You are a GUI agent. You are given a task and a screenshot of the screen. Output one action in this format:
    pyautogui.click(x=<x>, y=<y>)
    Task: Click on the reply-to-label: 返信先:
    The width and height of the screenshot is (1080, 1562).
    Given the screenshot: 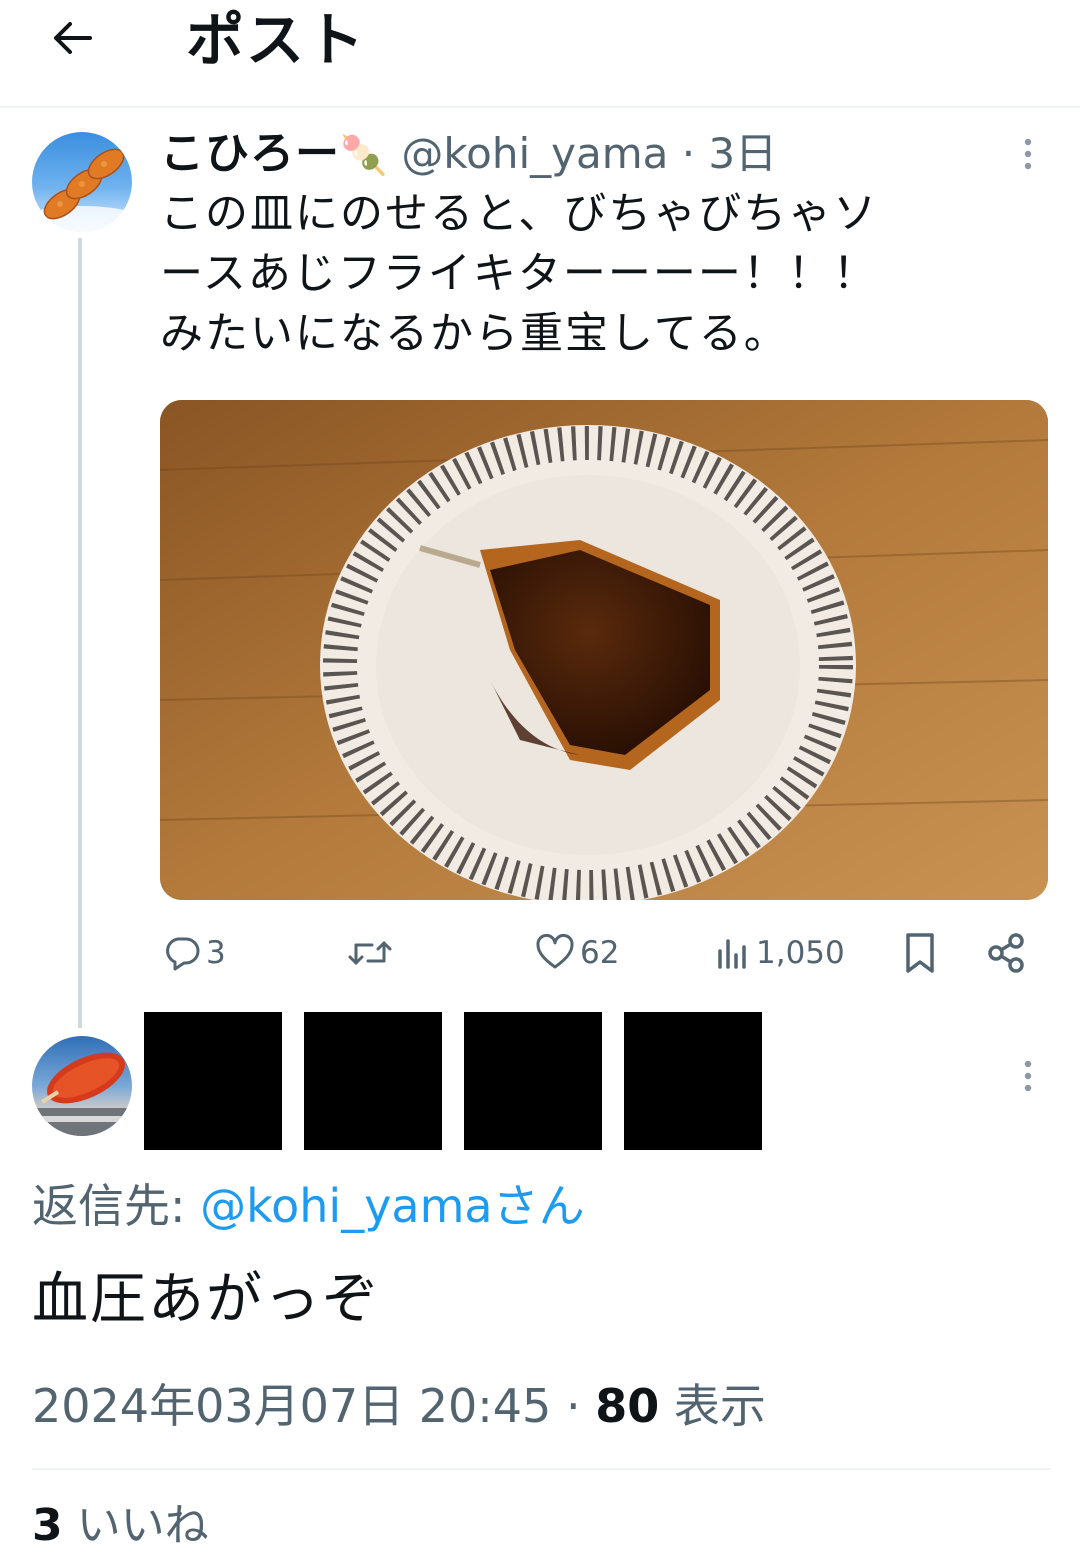 What is the action you would take?
    pyautogui.click(x=116, y=1206)
    